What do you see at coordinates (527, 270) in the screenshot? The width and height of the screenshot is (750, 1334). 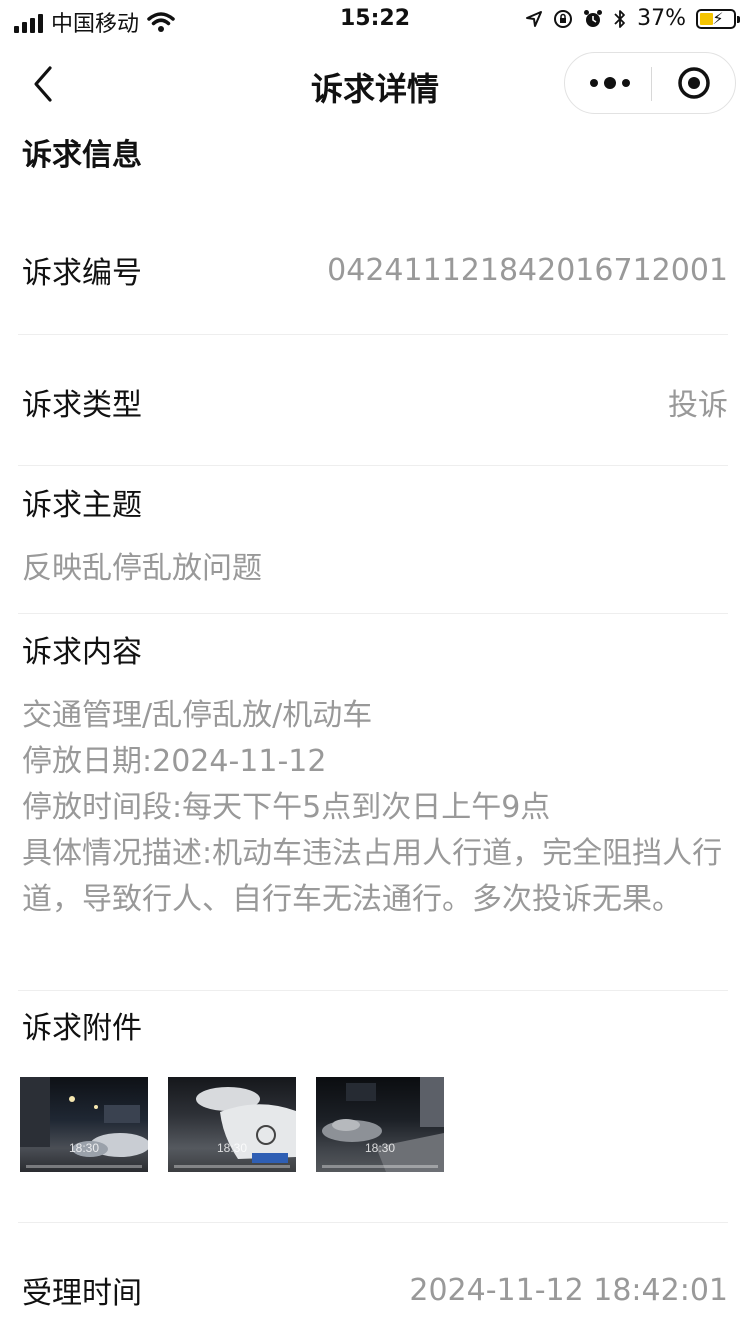 I see `number-value: 042411121842016712001` at bounding box center [527, 270].